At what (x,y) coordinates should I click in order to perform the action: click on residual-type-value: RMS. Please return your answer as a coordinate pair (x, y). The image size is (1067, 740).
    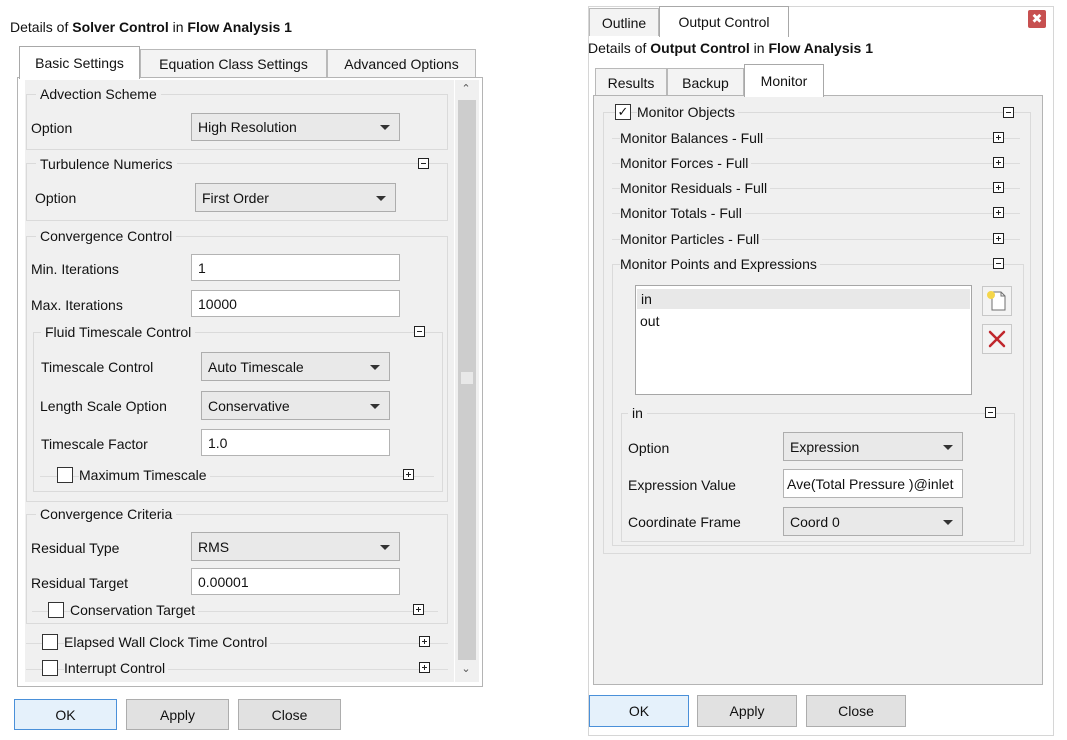
    Looking at the image, I should click on (214, 546).